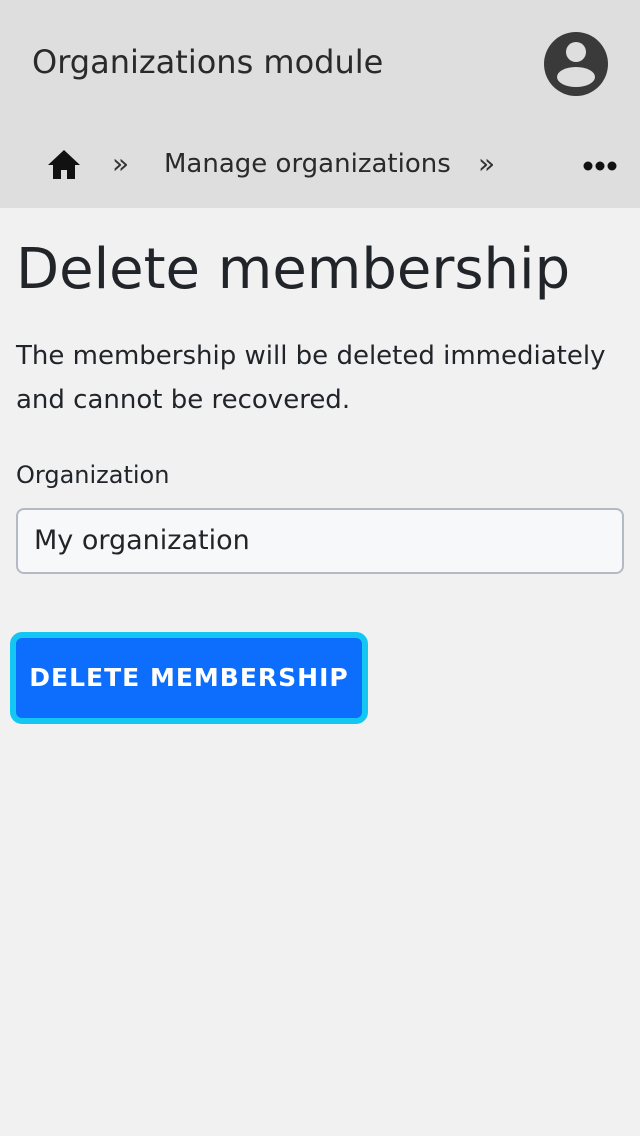  Describe the element at coordinates (64, 165) in the screenshot. I see `home-icon` at that location.